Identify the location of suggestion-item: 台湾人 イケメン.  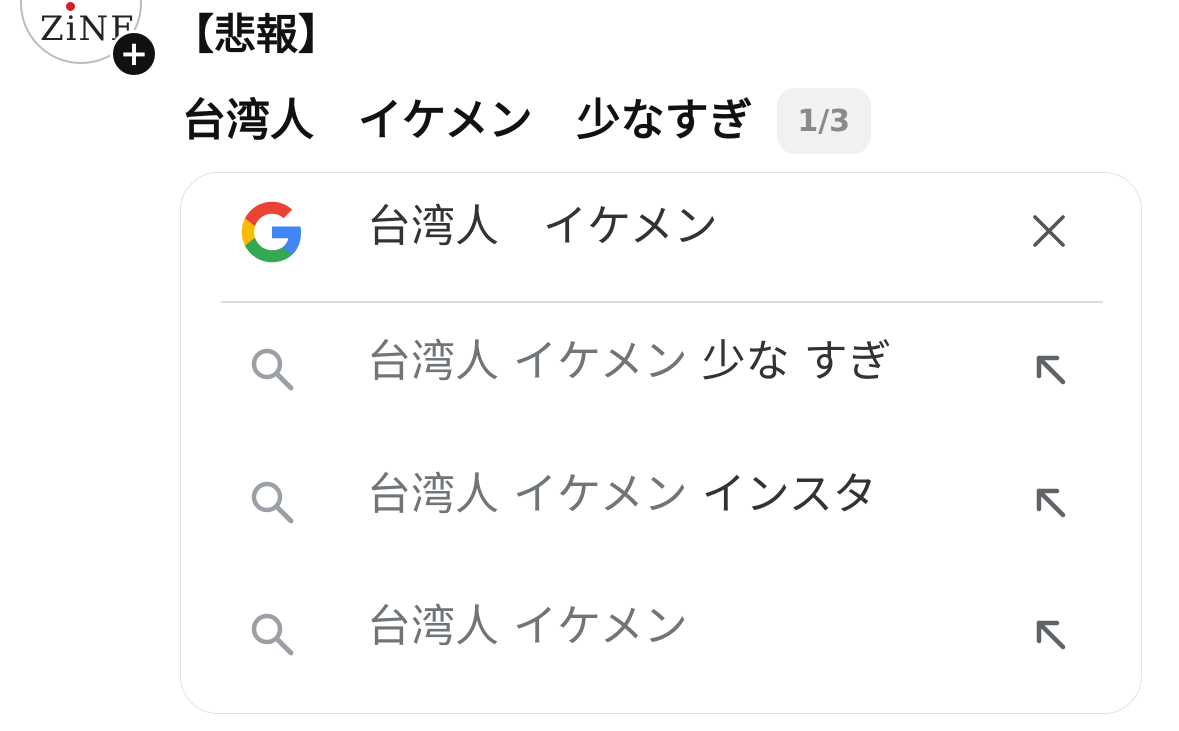
(661, 638).